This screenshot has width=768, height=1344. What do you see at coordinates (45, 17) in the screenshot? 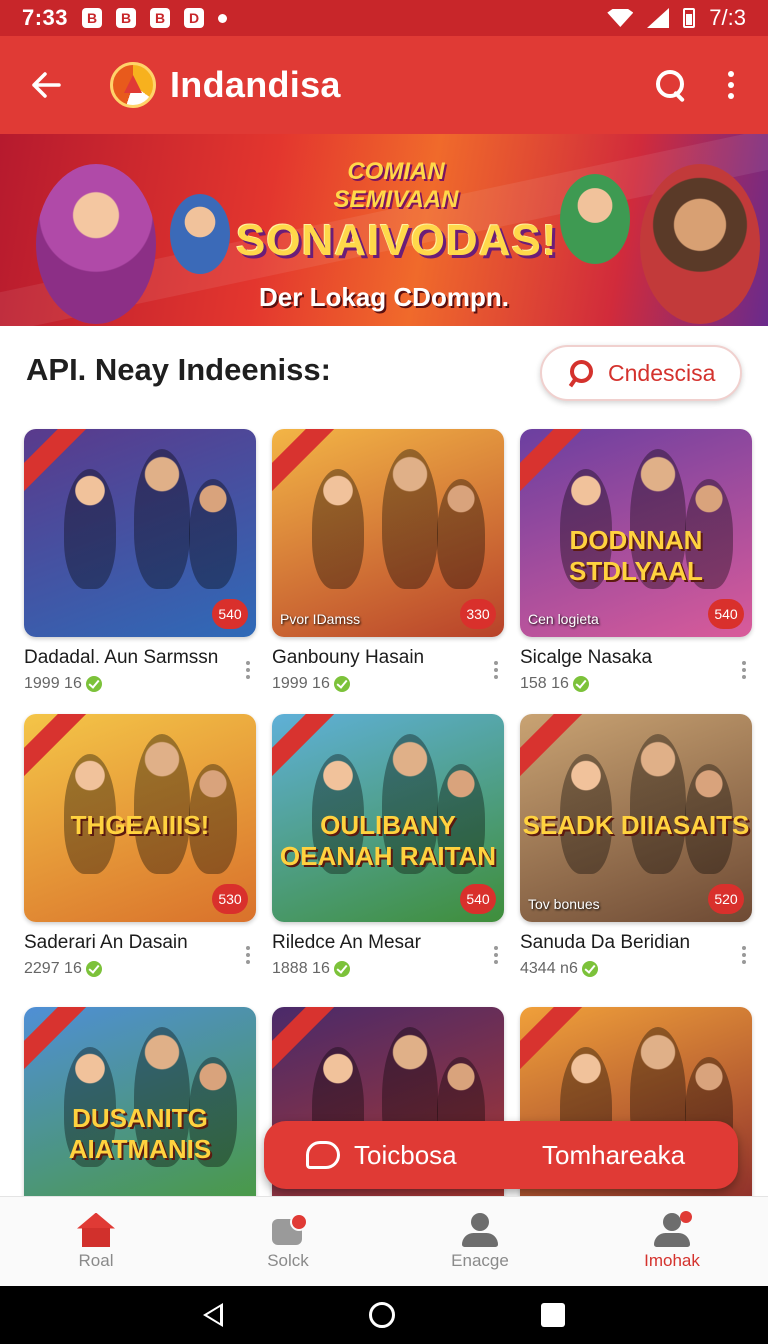
I see `status-time: 7:33` at bounding box center [45, 17].